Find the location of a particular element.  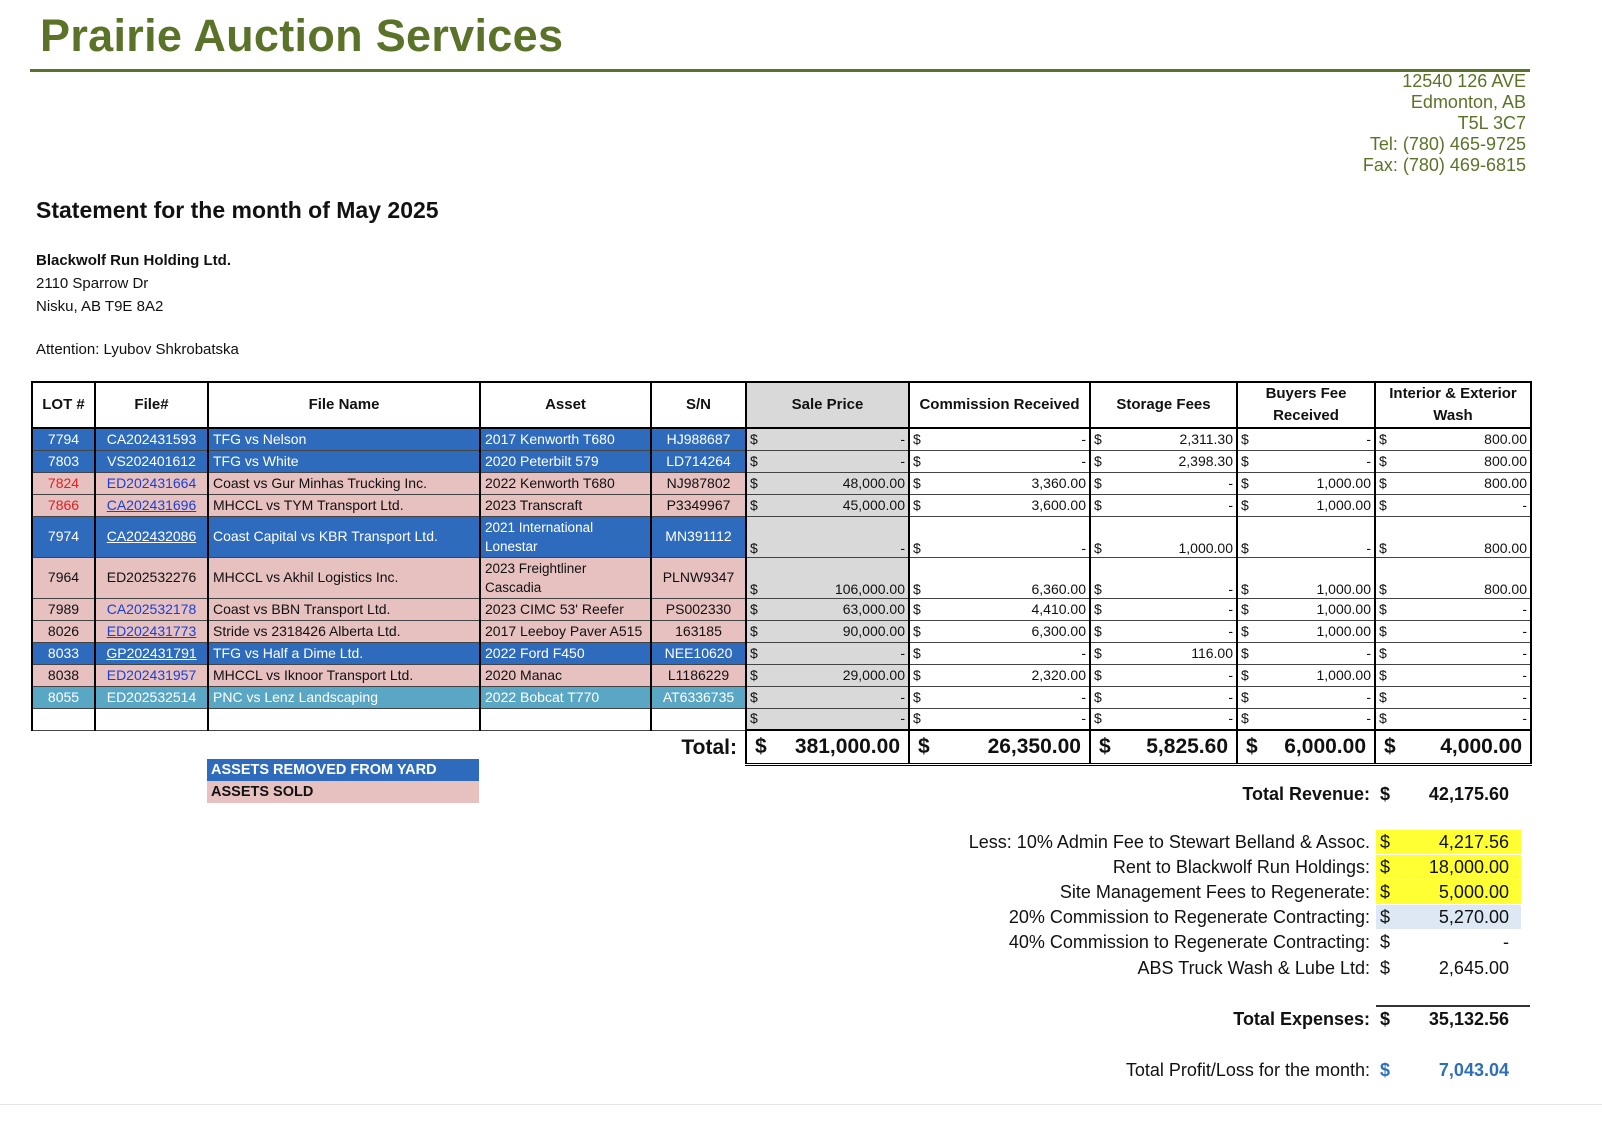

sale-price-cell: $106,000.00 is located at coordinates (827, 577).